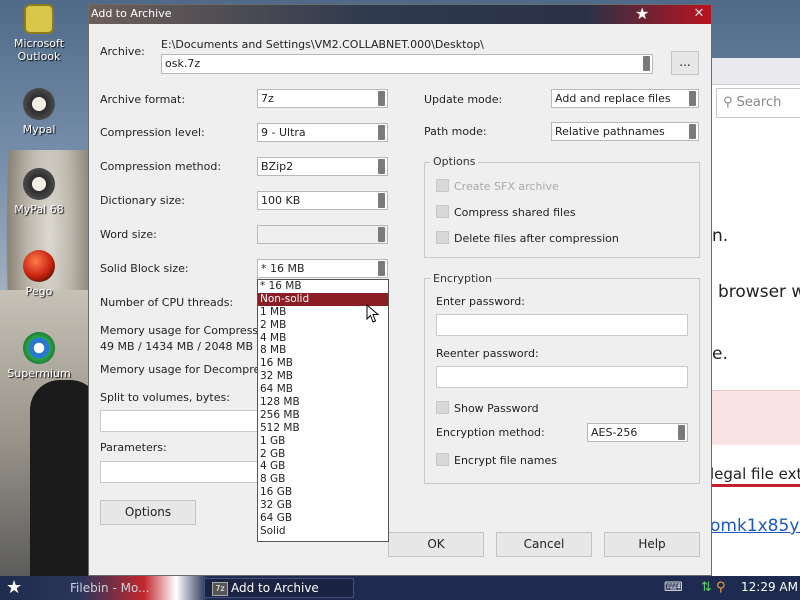  I want to click on archive-format-select: 7z, so click(322, 98).